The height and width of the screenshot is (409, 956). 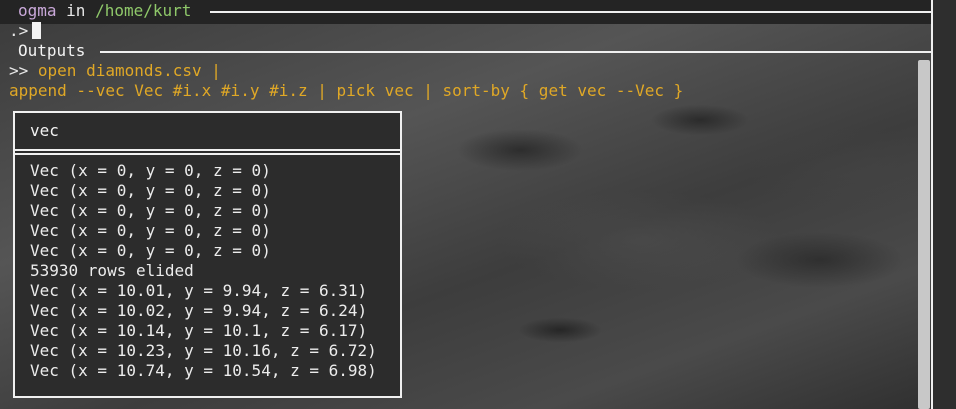 I want to click on window-right-edge, so click(x=943, y=204).